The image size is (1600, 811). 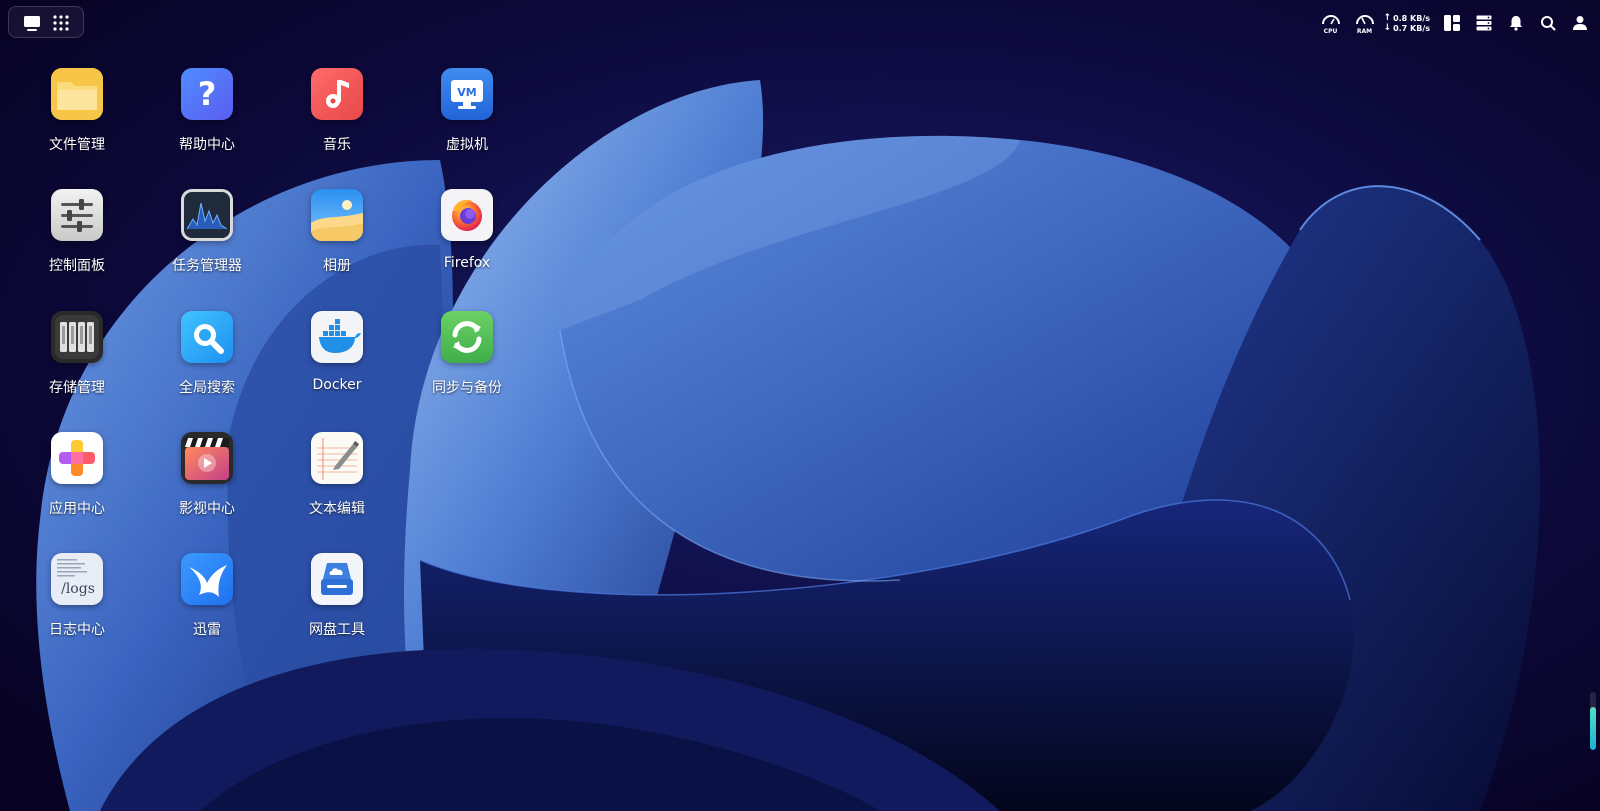 I want to click on app-photos: 相册, so click(x=337, y=243).